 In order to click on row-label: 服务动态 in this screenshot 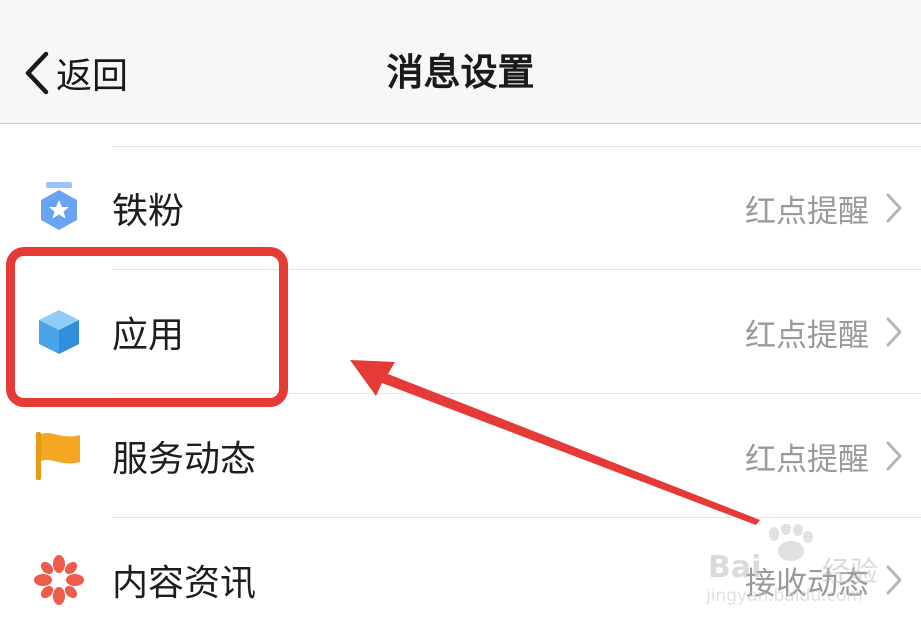, I will do `click(184, 459)`.